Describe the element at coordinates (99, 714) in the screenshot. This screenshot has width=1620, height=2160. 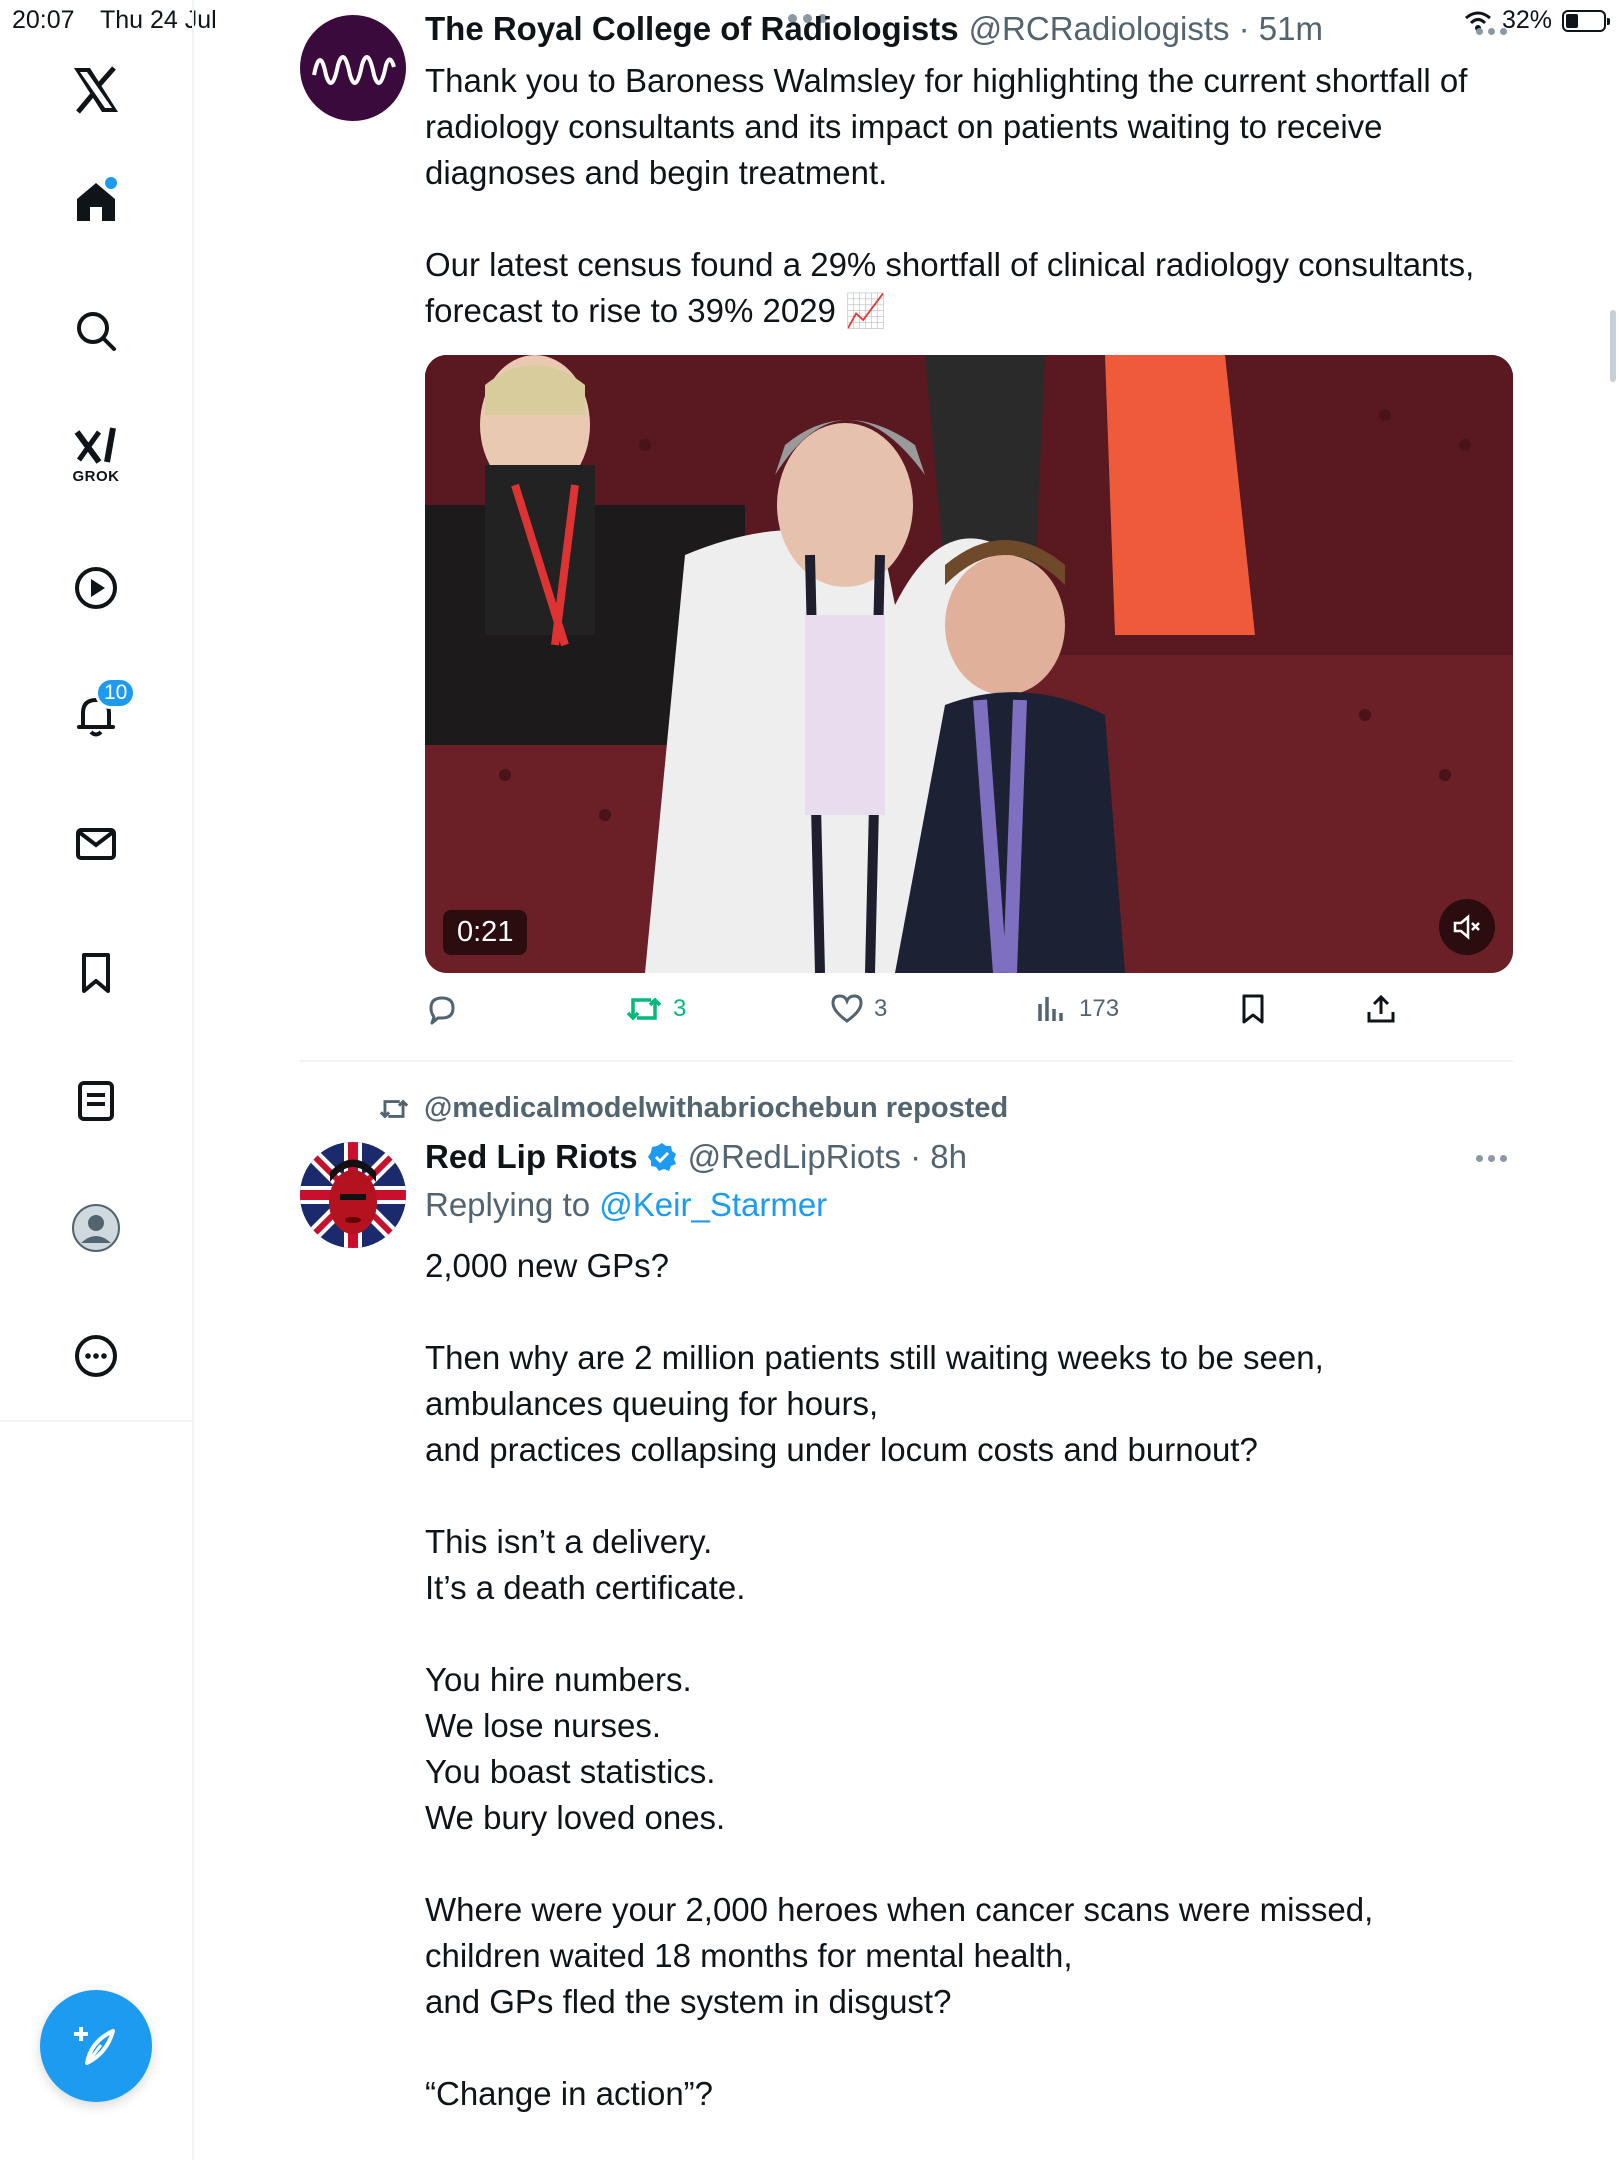
I see `sidebar-item-notifications: 10` at that location.